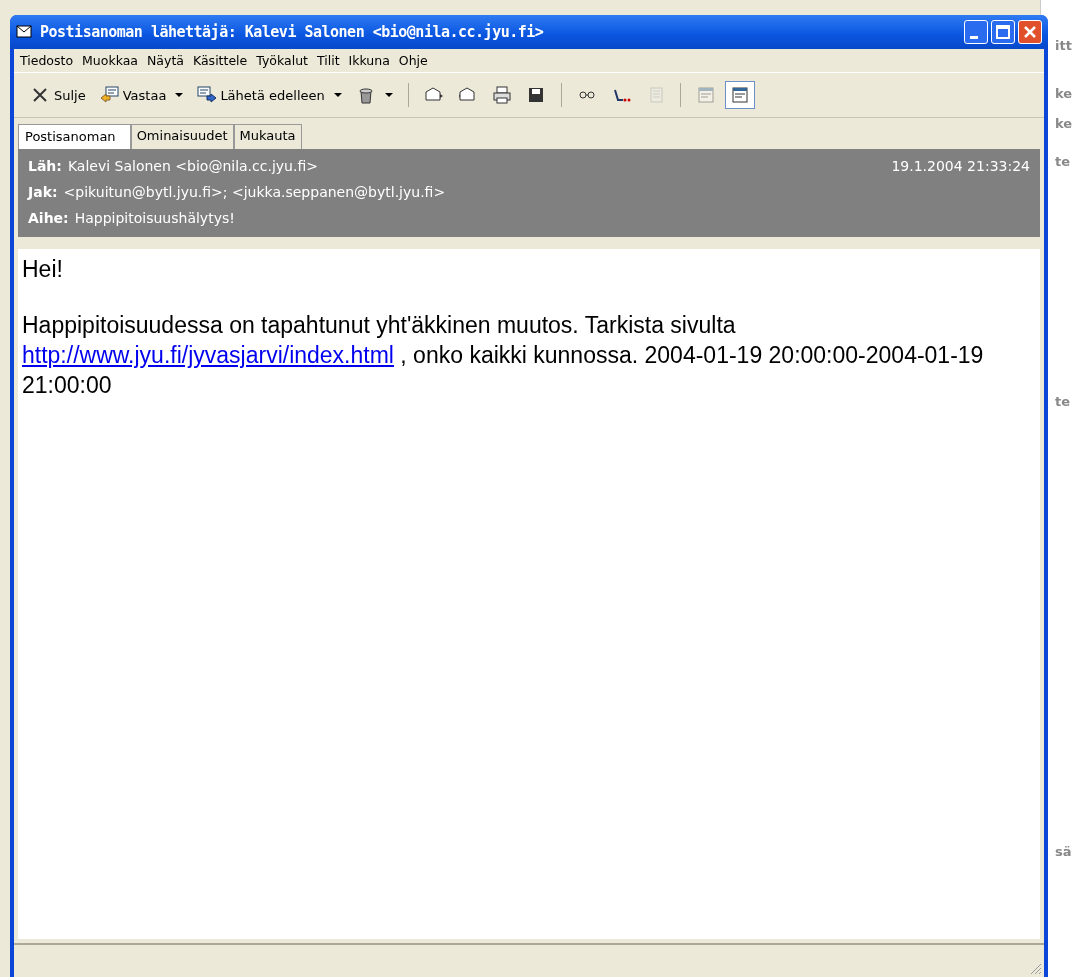  What do you see at coordinates (413, 60) in the screenshot?
I see `menu-item: Ohje` at bounding box center [413, 60].